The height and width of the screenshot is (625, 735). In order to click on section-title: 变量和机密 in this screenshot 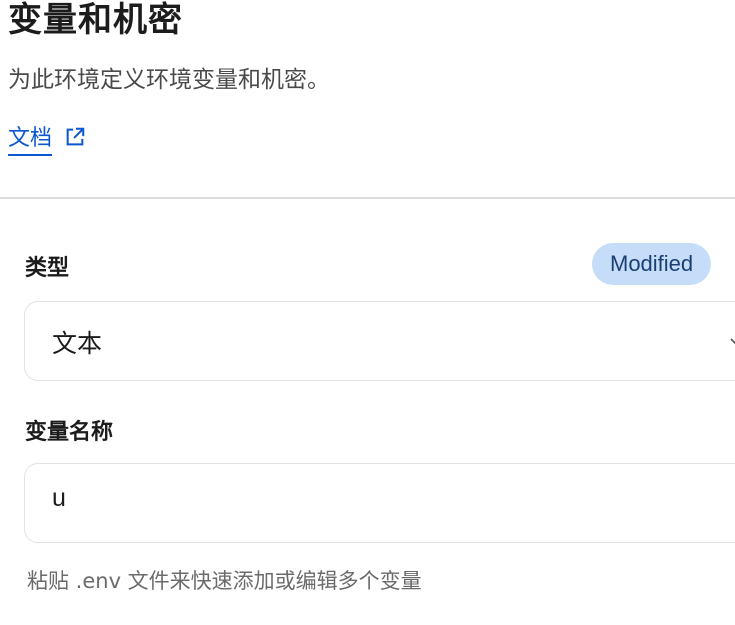, I will do `click(95, 20)`.